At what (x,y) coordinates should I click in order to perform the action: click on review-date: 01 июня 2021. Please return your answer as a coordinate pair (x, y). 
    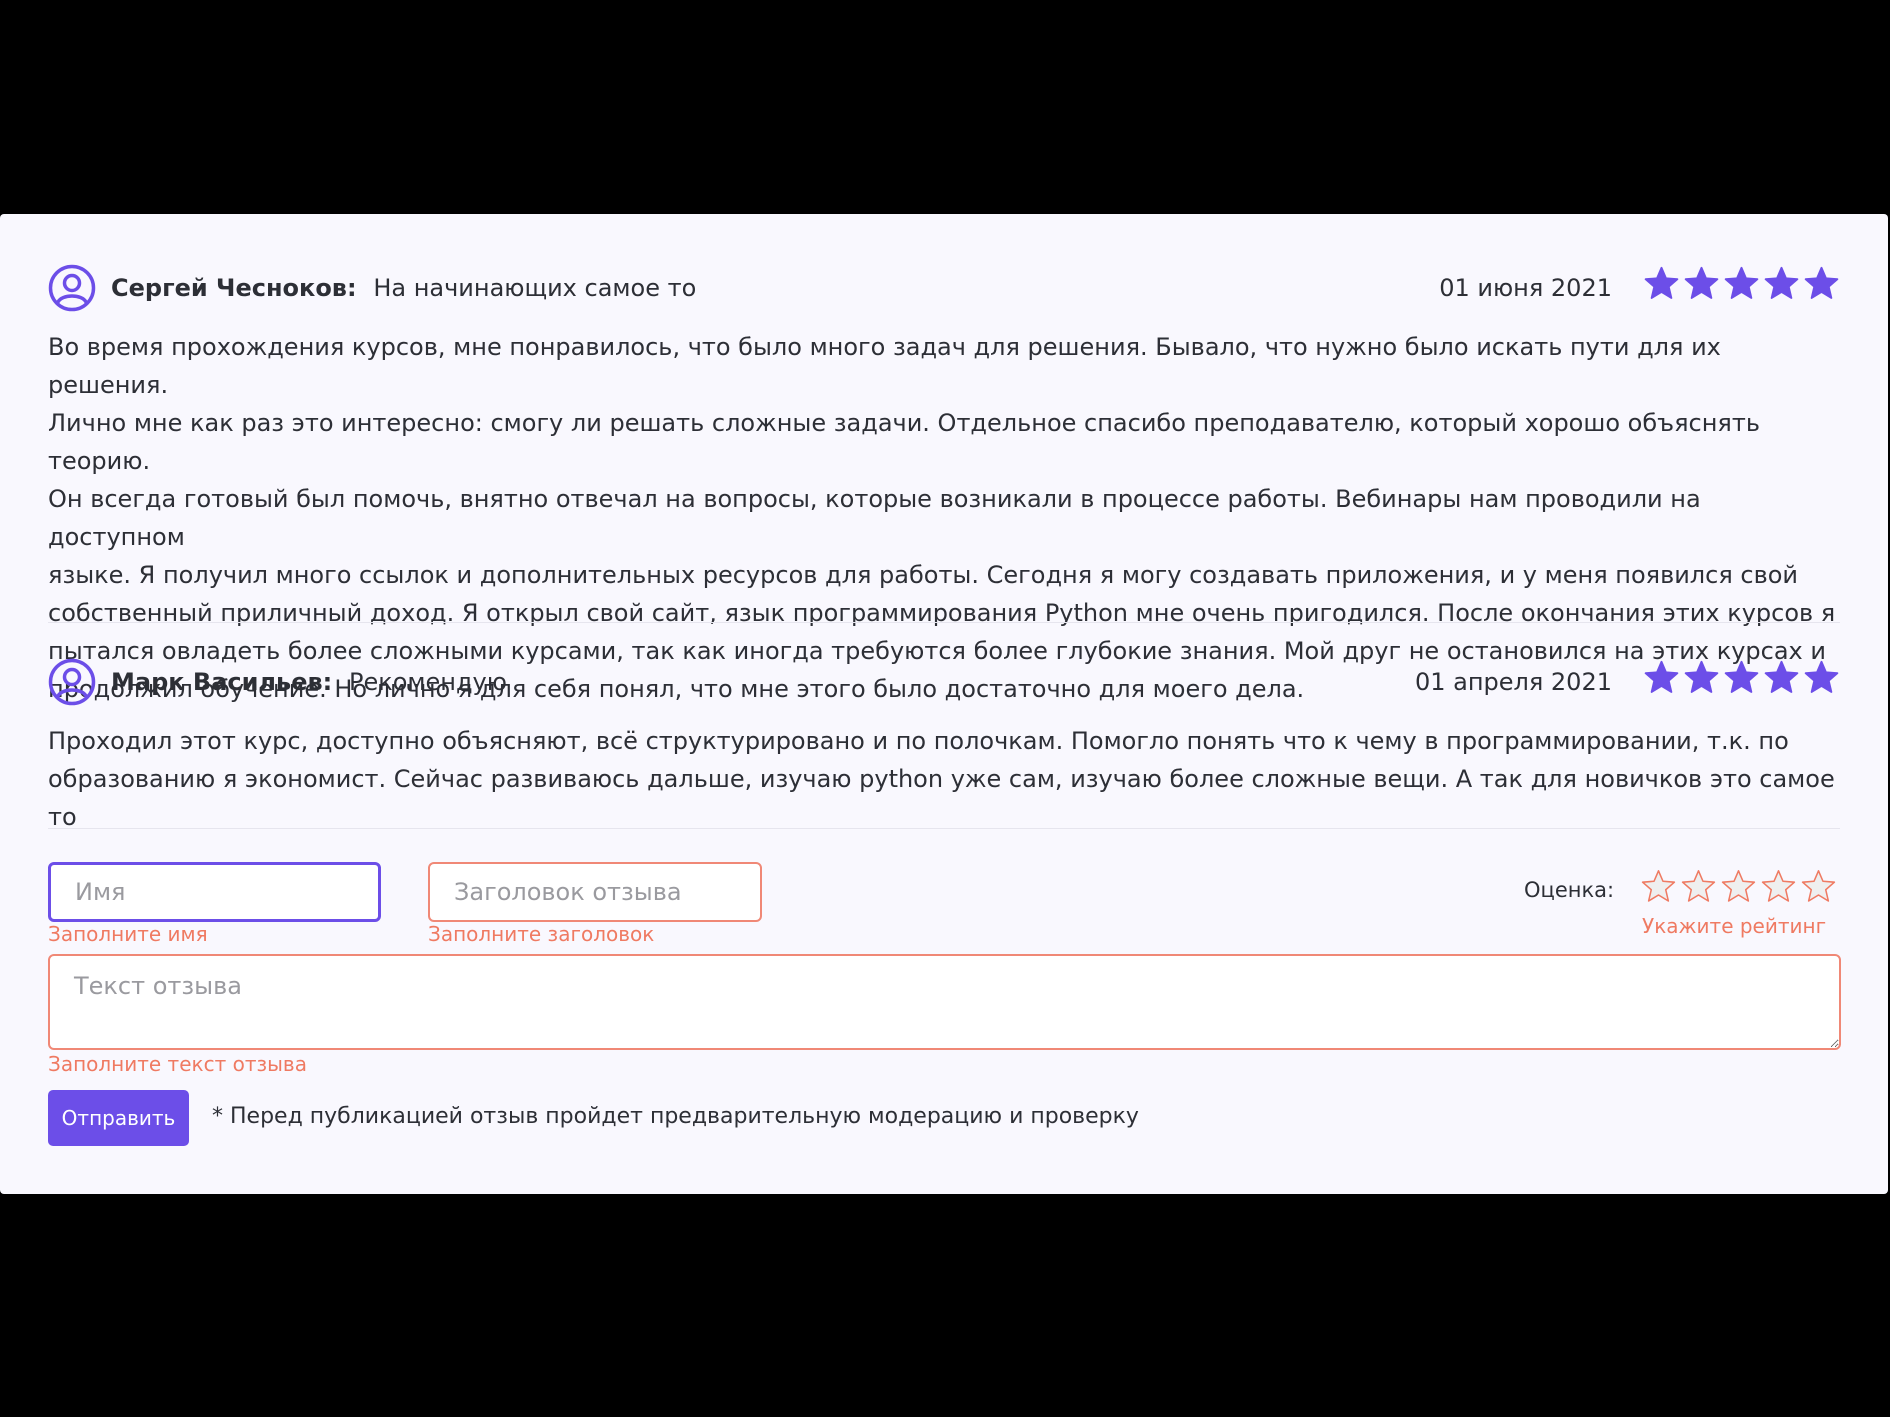
    Looking at the image, I should click on (1525, 288).